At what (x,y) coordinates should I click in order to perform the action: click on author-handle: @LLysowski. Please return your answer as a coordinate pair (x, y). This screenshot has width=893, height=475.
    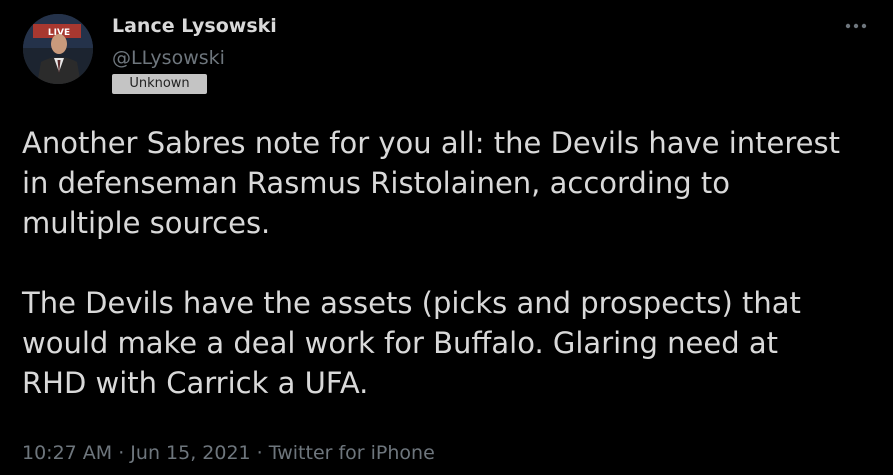
    Looking at the image, I should click on (168, 58).